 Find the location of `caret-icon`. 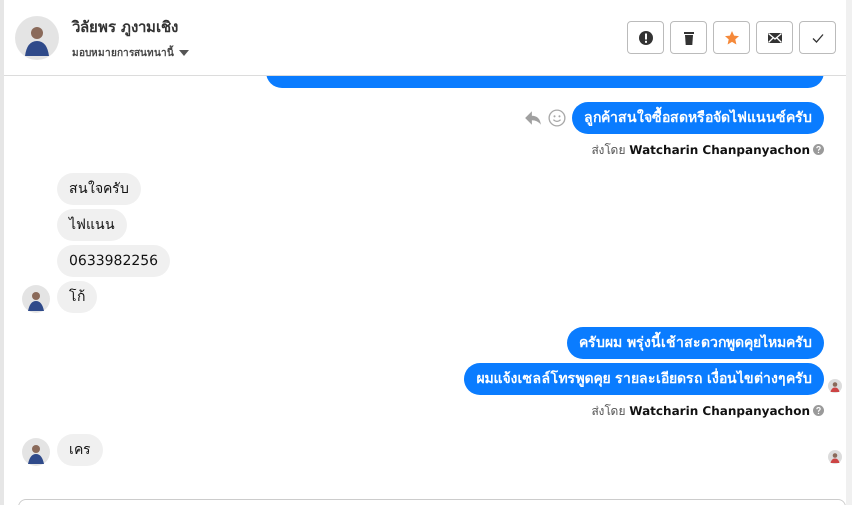

caret-icon is located at coordinates (184, 53).